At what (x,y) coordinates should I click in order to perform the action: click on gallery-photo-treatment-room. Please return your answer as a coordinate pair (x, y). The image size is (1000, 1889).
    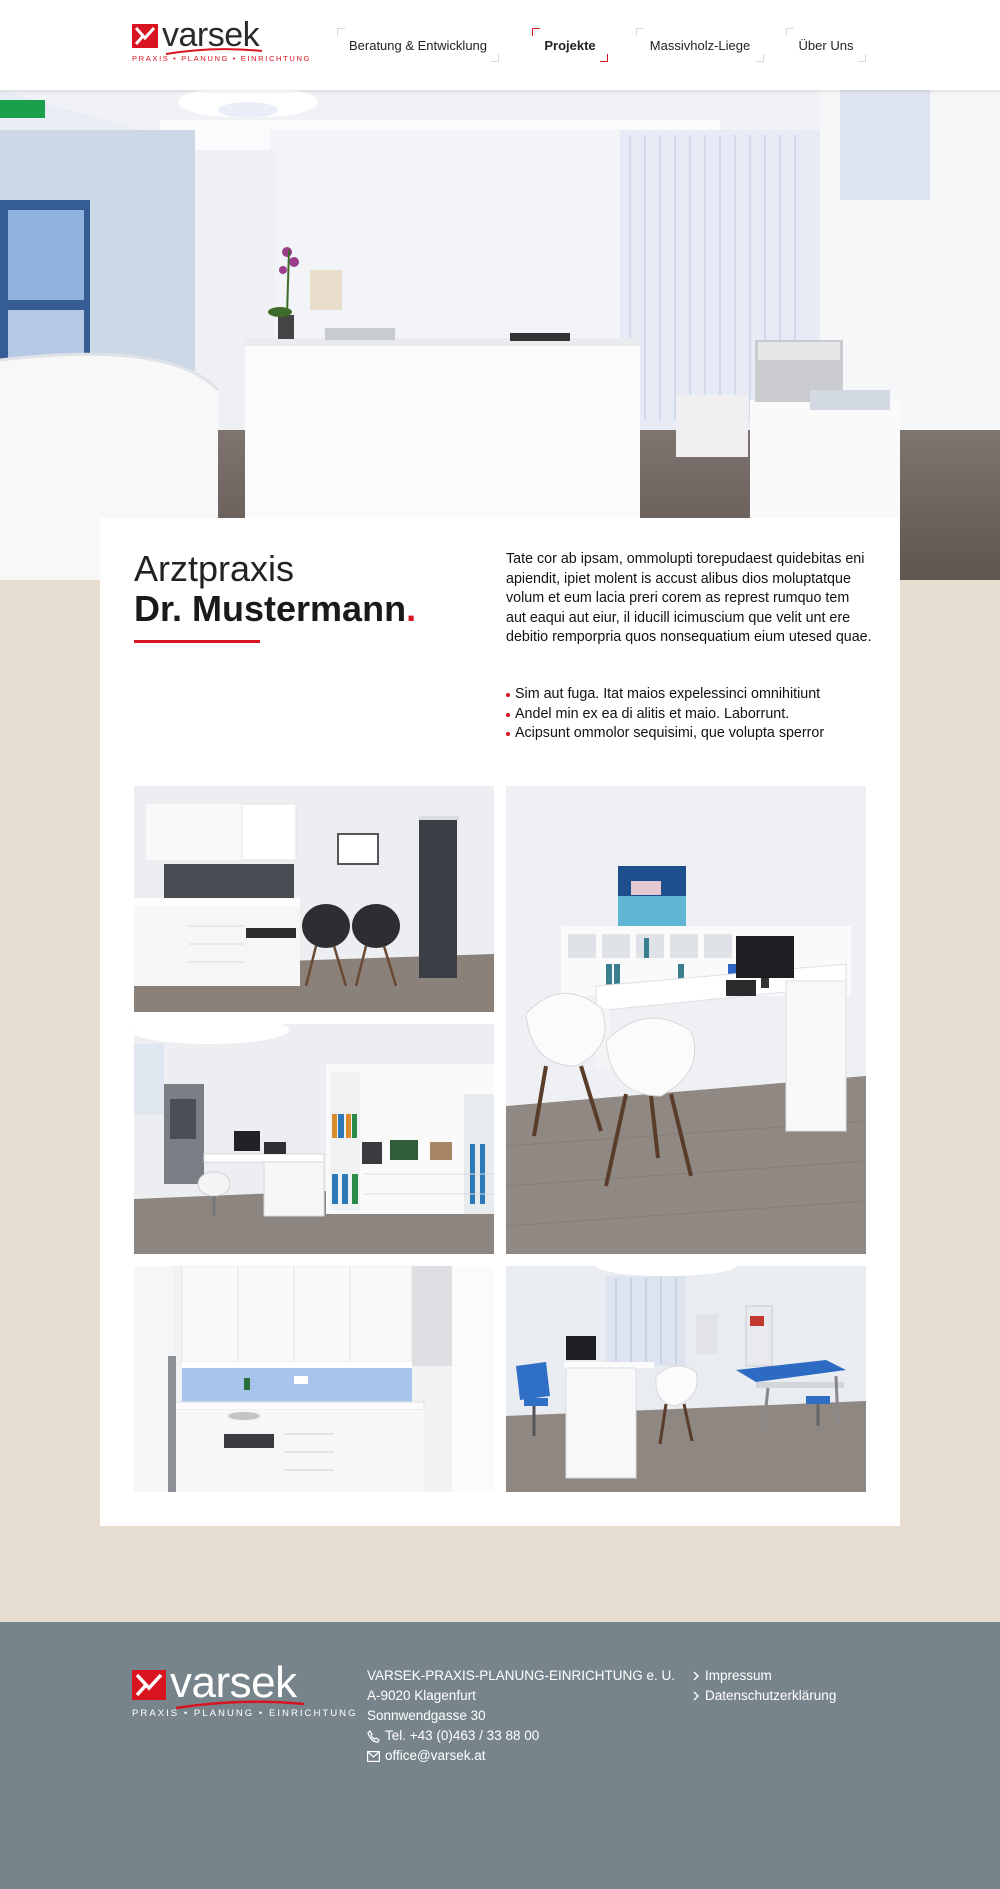
    Looking at the image, I should click on (686, 1379).